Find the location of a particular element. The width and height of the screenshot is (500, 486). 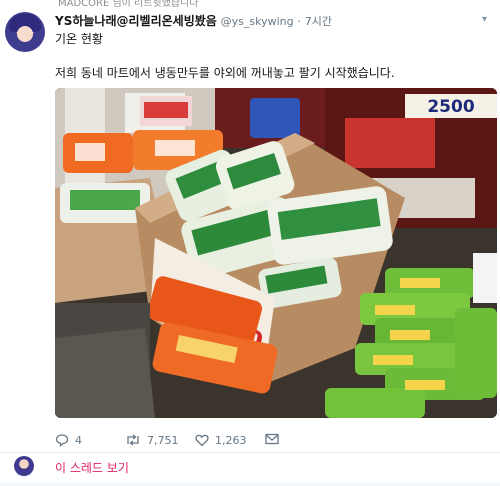

chevron-down-icon: ▾ is located at coordinates (484, 19).